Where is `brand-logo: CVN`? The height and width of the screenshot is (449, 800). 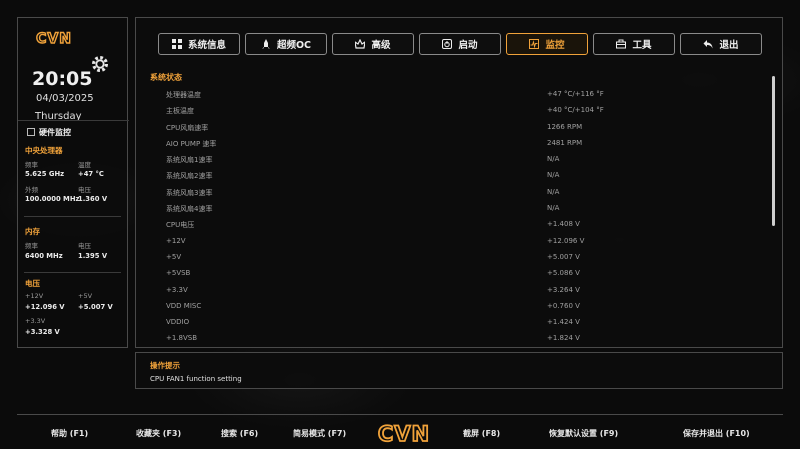
brand-logo: CVN is located at coordinates (53, 38).